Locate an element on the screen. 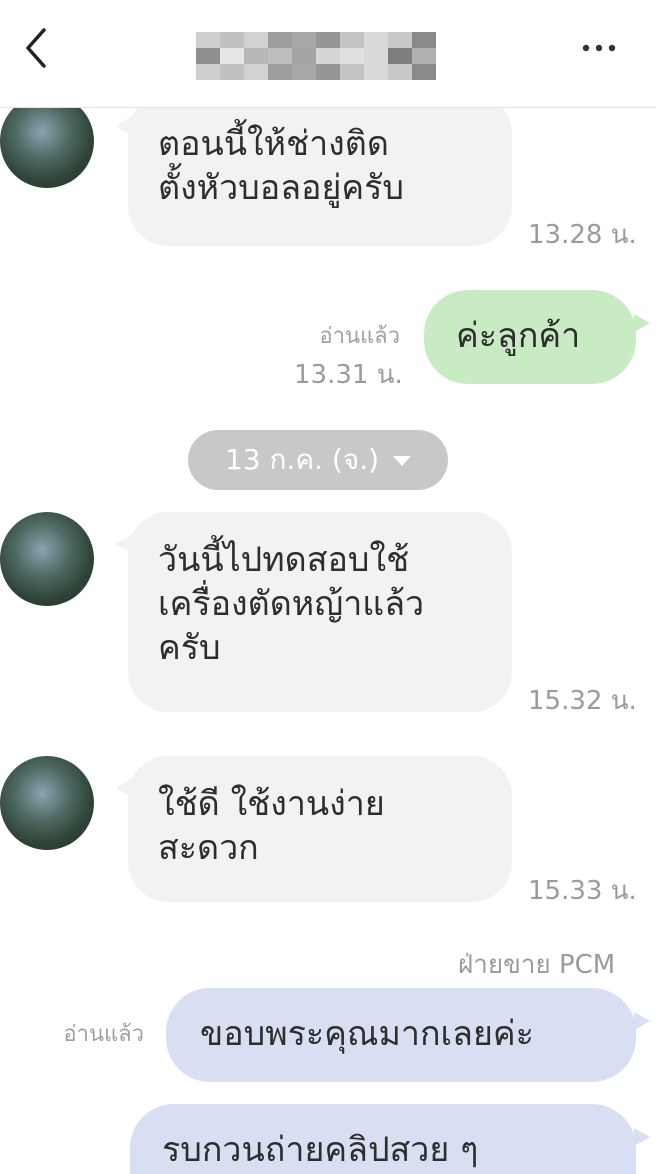 This screenshot has width=656, height=1174. message-bubble: ใช้ดี ใช้งานง่าย สะดวก is located at coordinates (314, 829).